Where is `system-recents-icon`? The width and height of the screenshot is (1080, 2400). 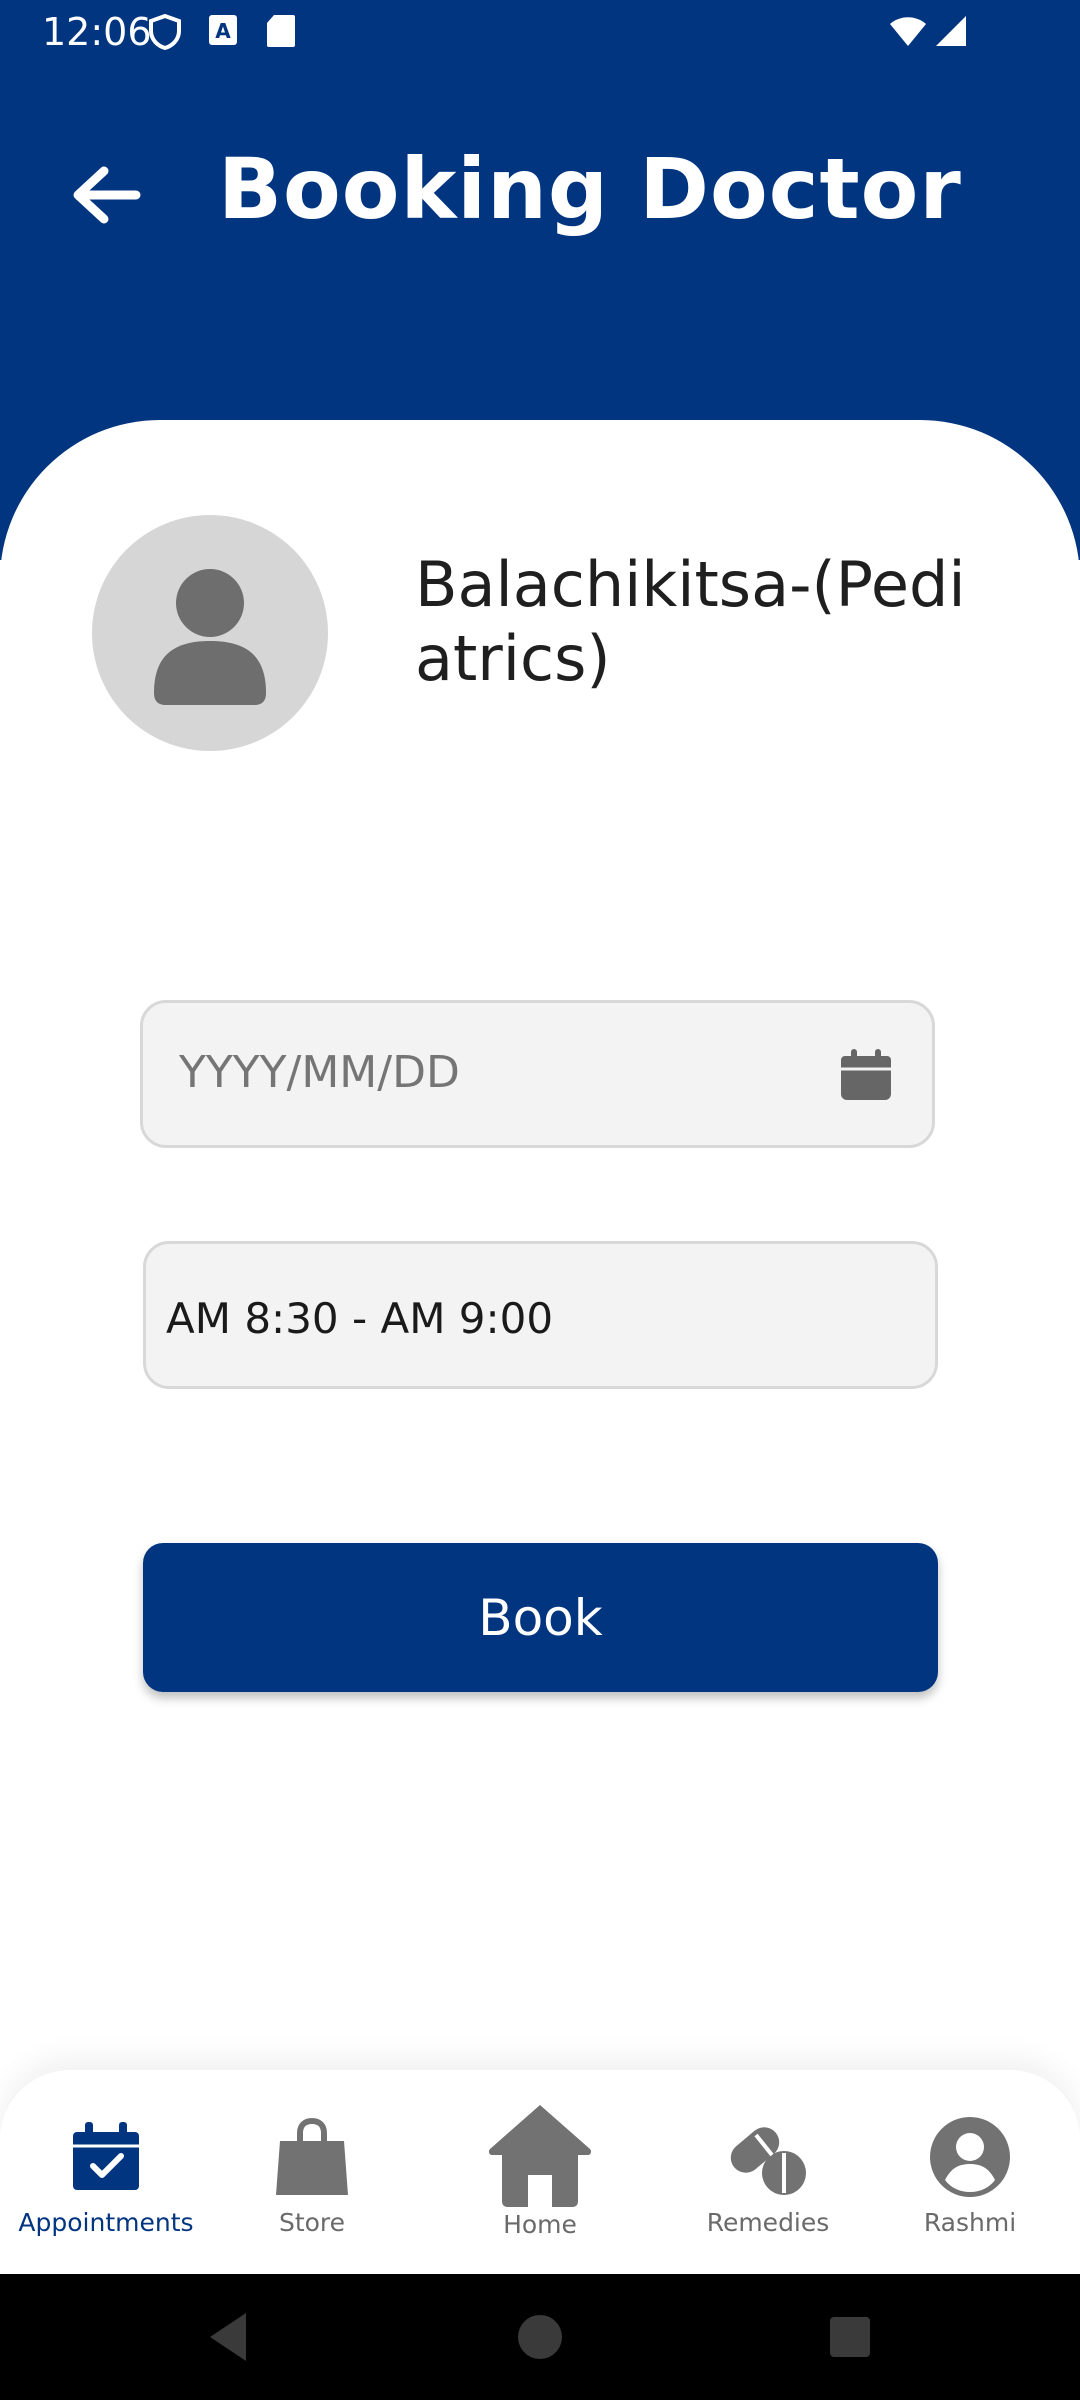
system-recents-icon is located at coordinates (850, 2337).